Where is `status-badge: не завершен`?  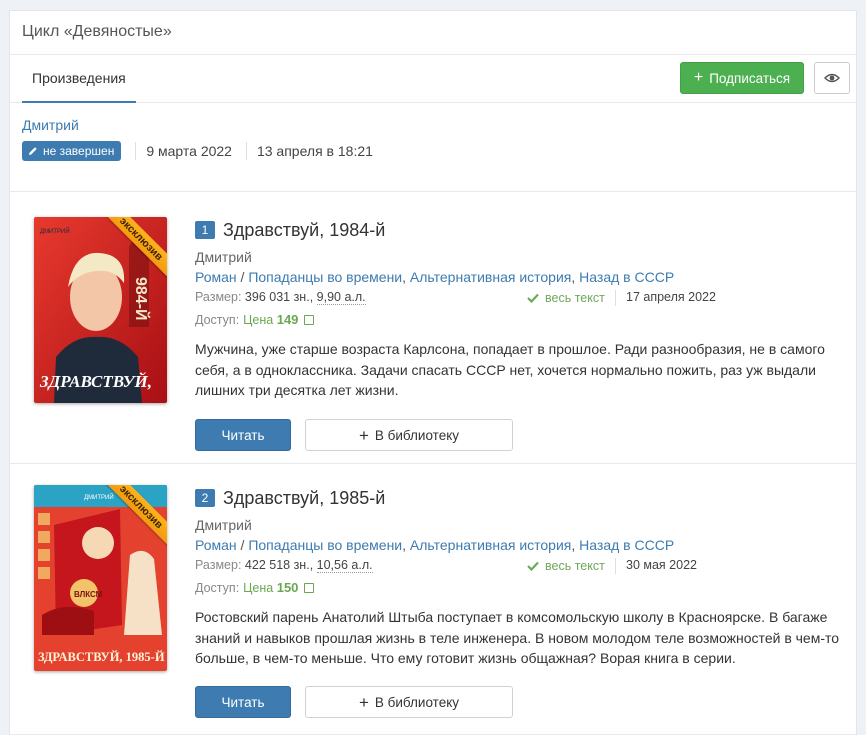
status-badge: не завершен is located at coordinates (72, 151).